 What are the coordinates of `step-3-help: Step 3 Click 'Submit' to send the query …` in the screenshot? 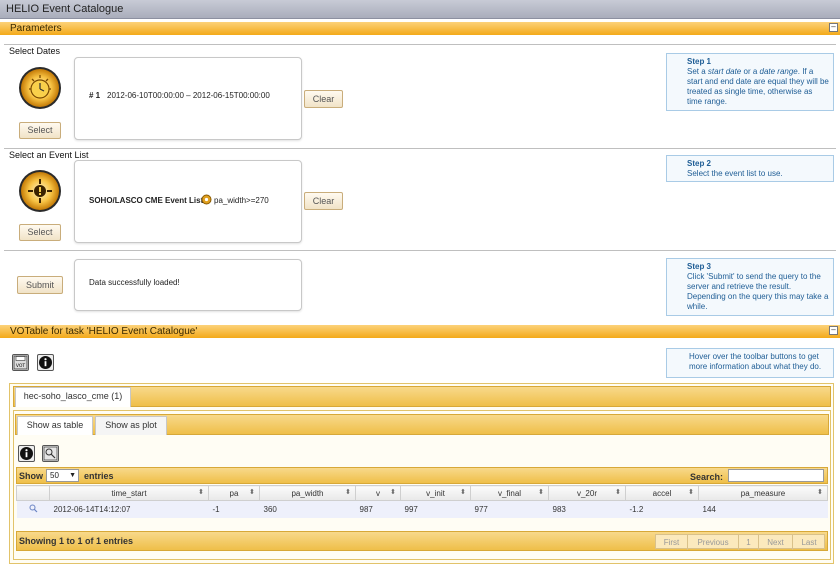 It's located at (750, 287).